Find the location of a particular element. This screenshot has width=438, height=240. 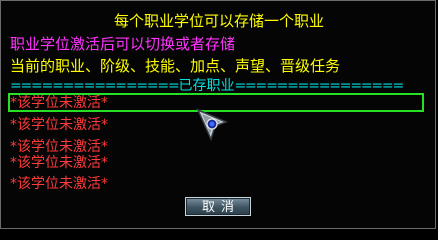

dialog-title: 每个职业学位可以存储一个职业 is located at coordinates (218, 21).